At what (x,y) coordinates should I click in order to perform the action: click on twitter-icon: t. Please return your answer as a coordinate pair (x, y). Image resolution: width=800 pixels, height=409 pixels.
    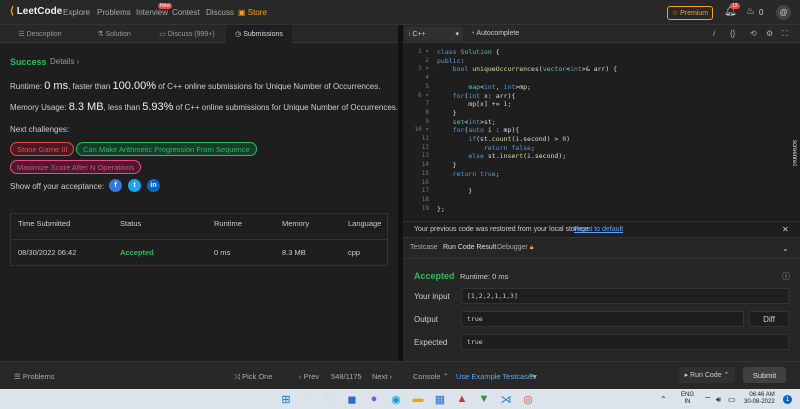
    Looking at the image, I should click on (134, 185).